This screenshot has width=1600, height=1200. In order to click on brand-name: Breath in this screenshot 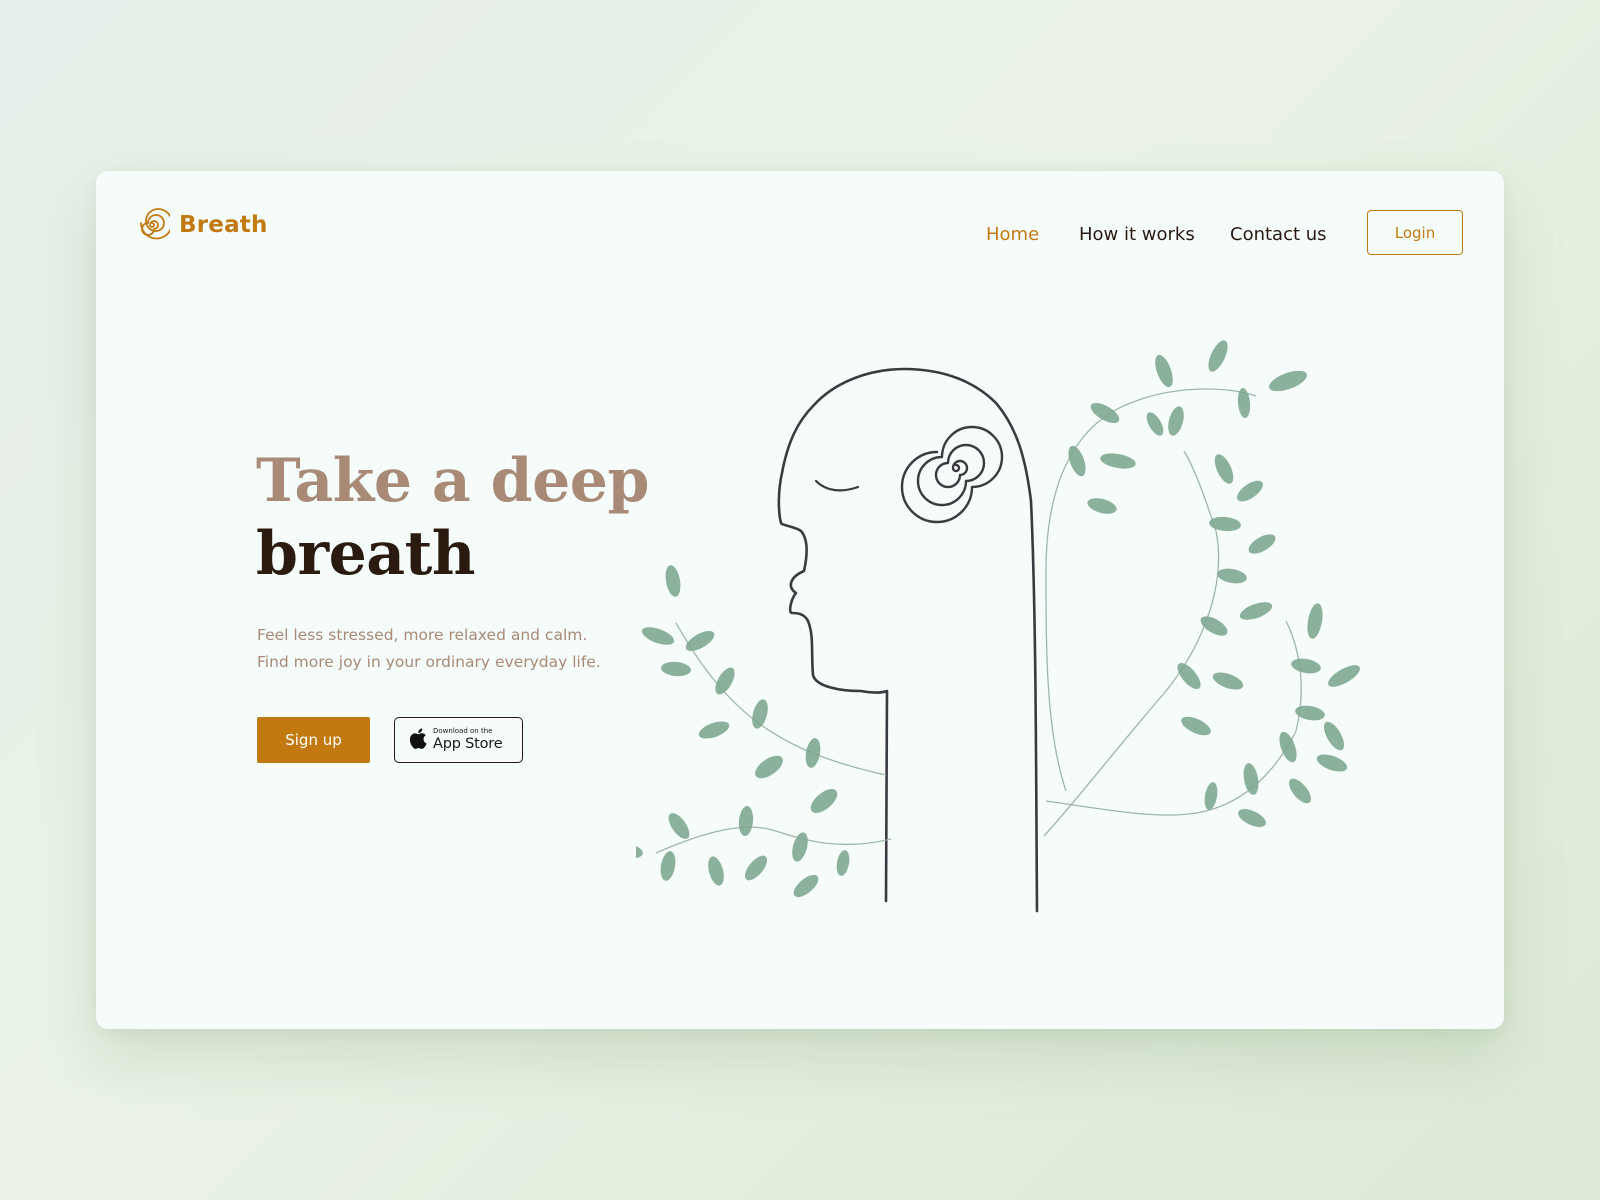, I will do `click(223, 225)`.